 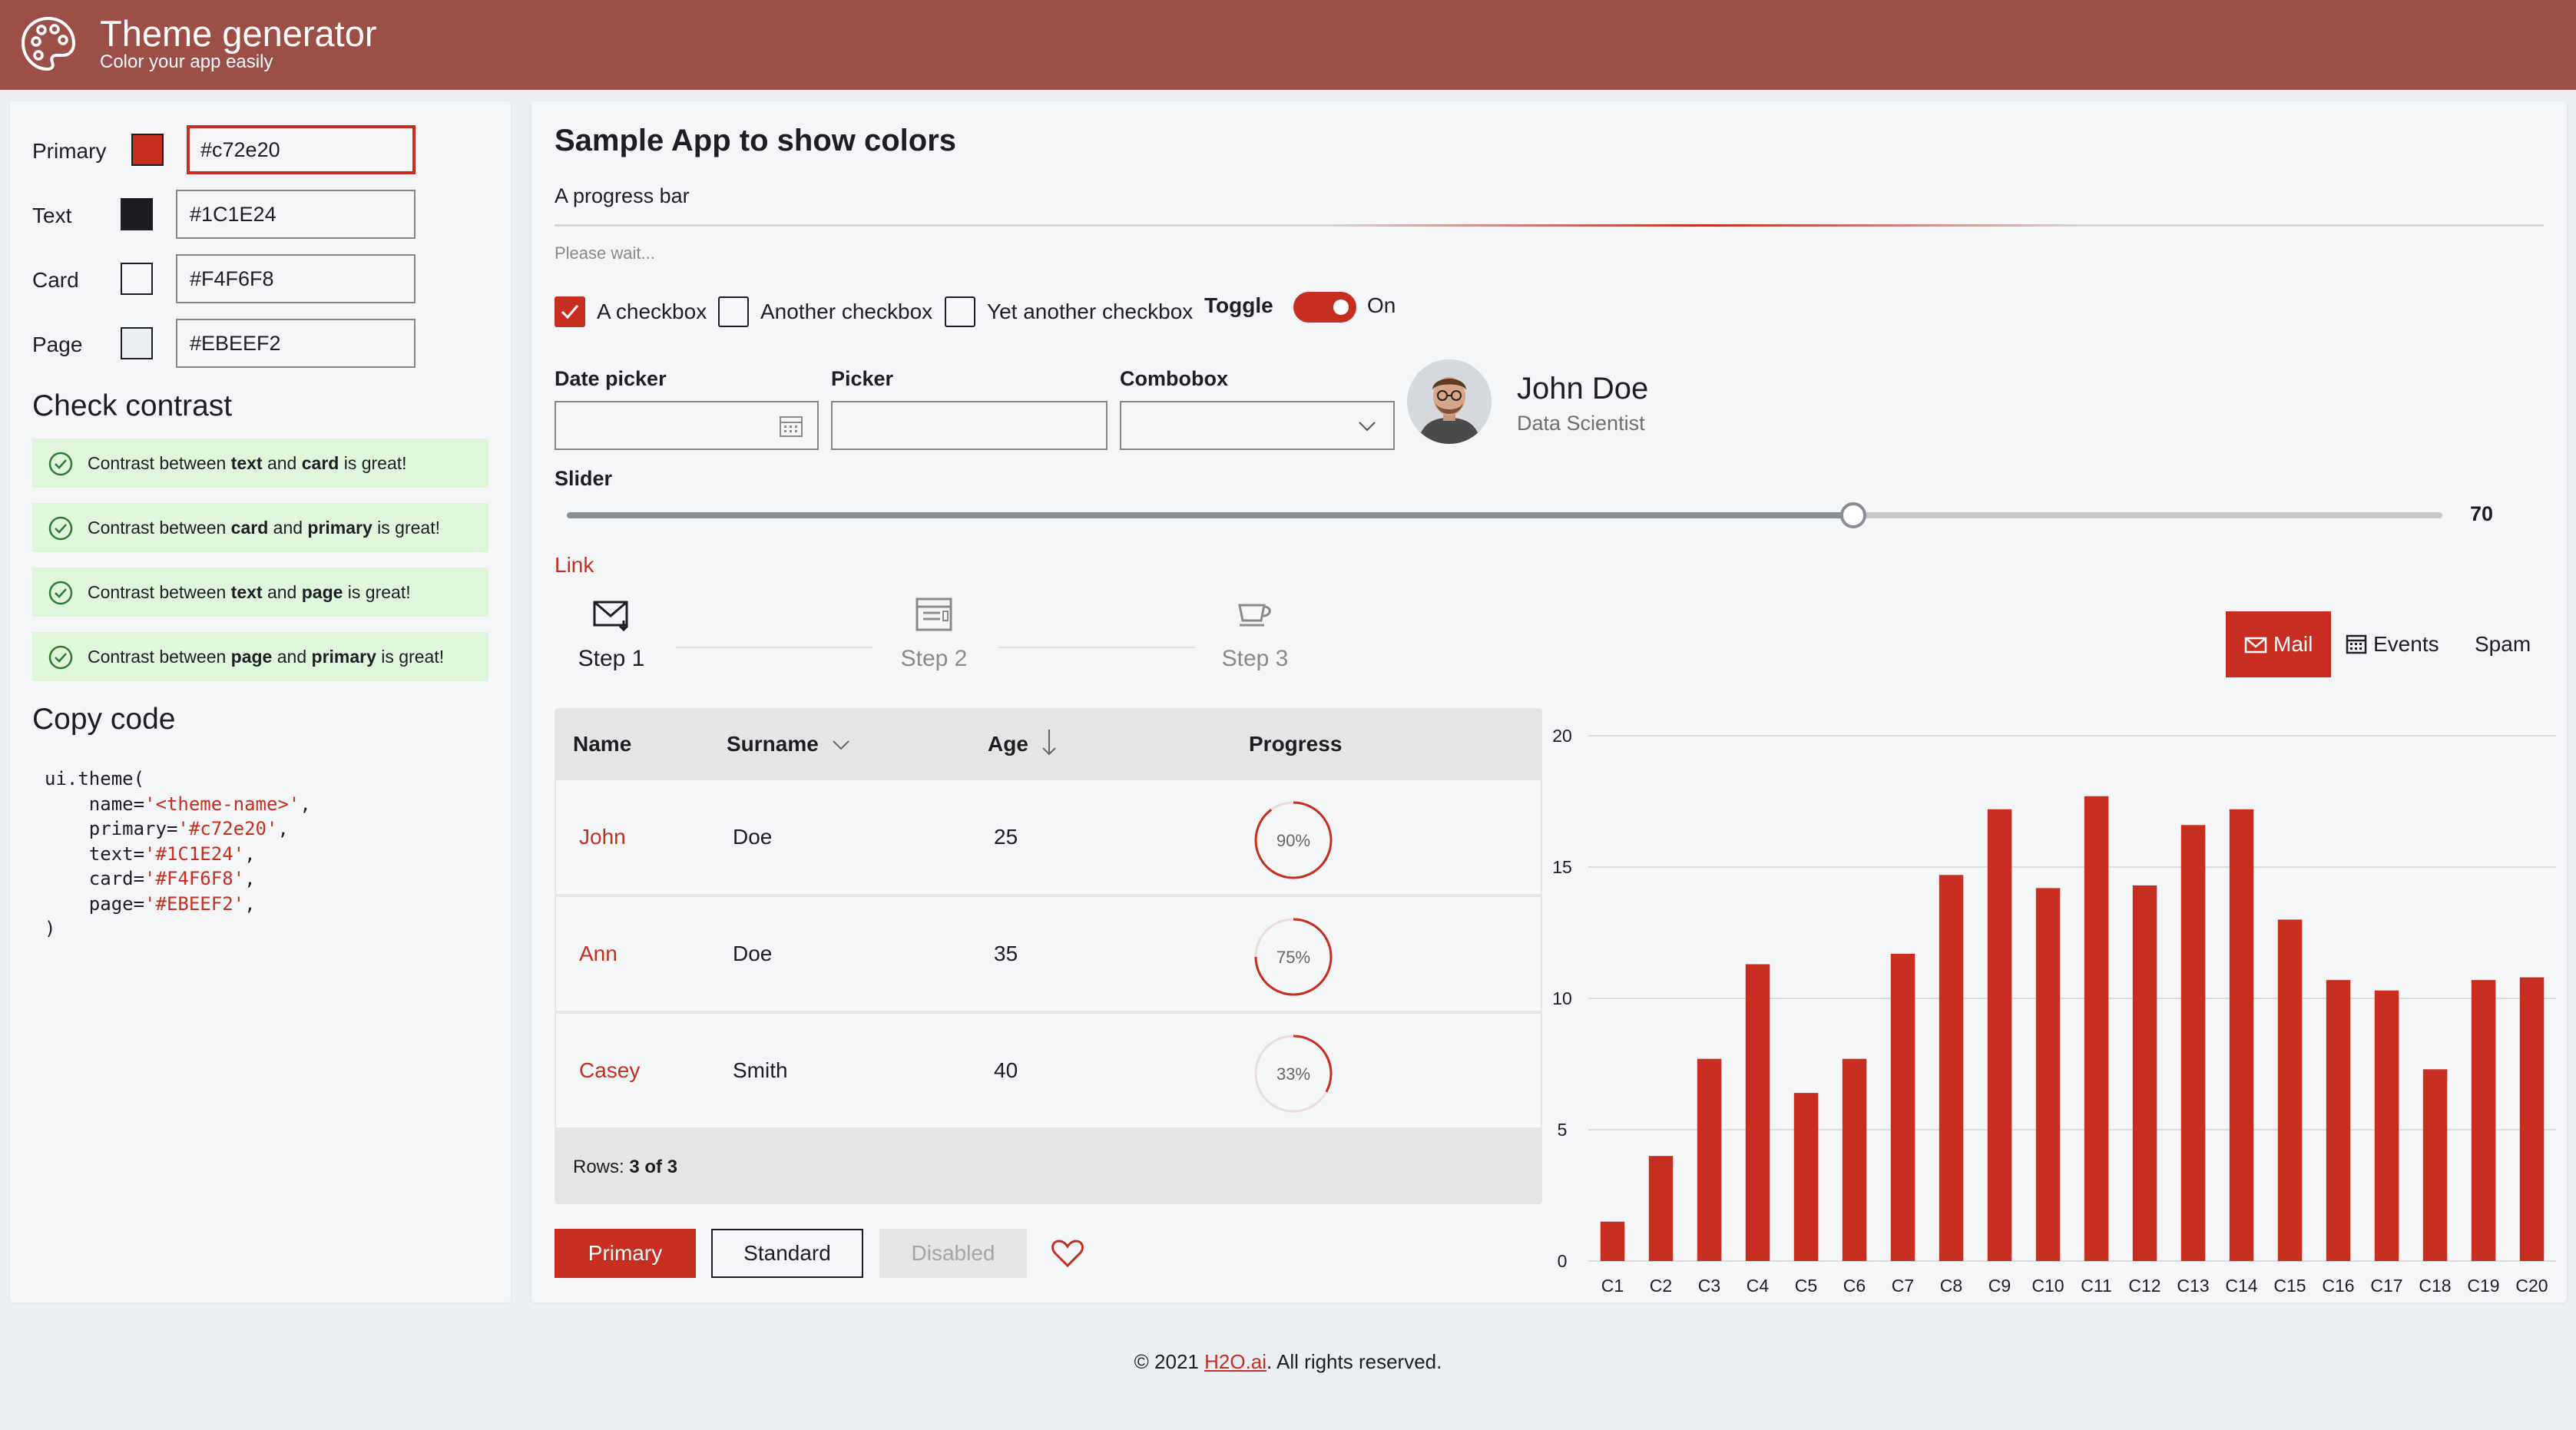 What do you see at coordinates (1612, 1241) in the screenshot?
I see `bar-c1` at bounding box center [1612, 1241].